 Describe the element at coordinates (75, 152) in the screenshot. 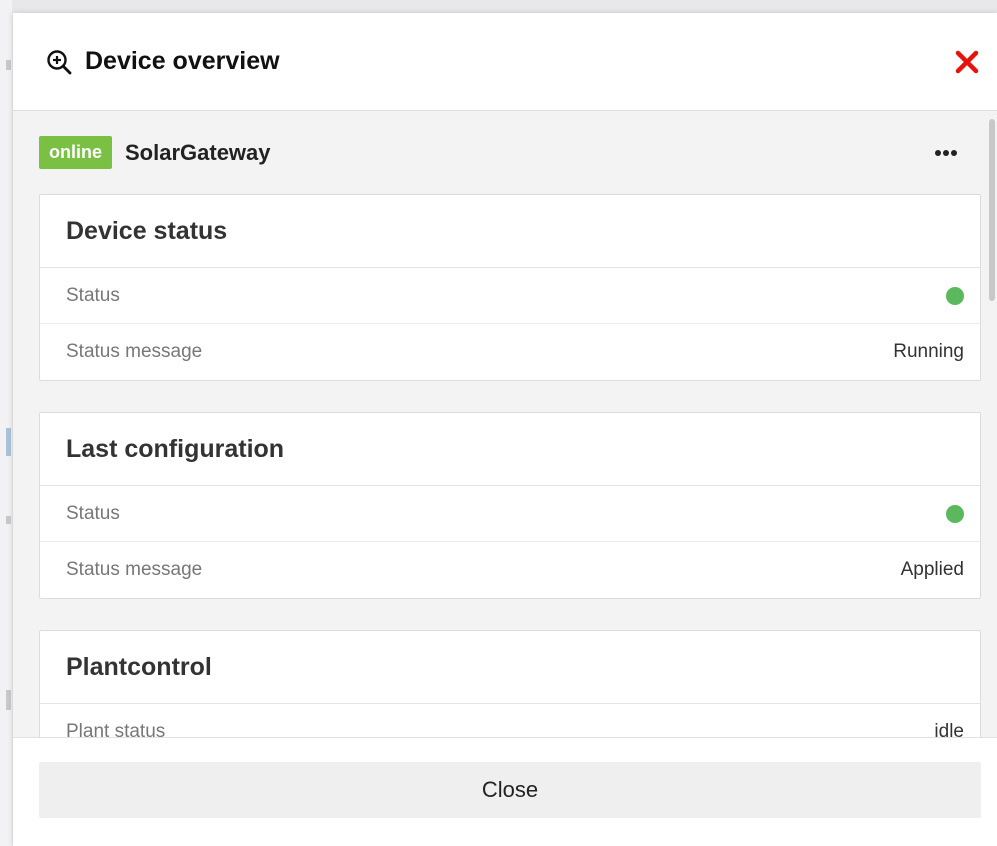

I see `status-badge: online` at that location.